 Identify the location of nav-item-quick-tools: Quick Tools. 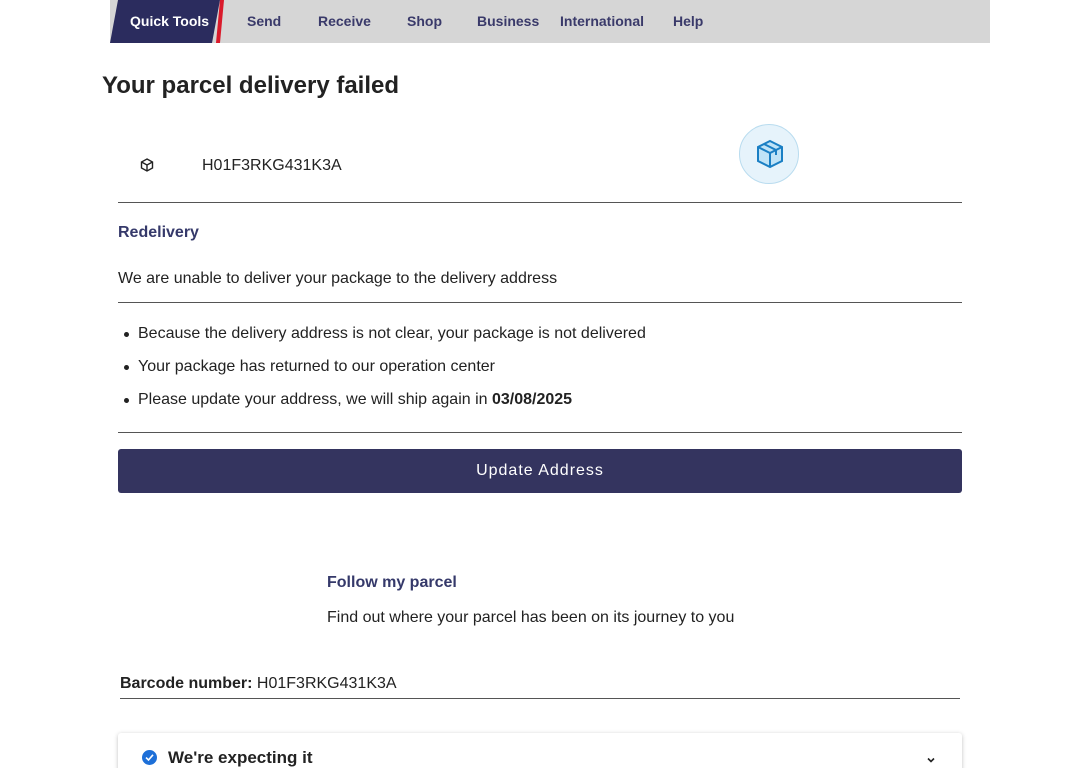
(165, 21).